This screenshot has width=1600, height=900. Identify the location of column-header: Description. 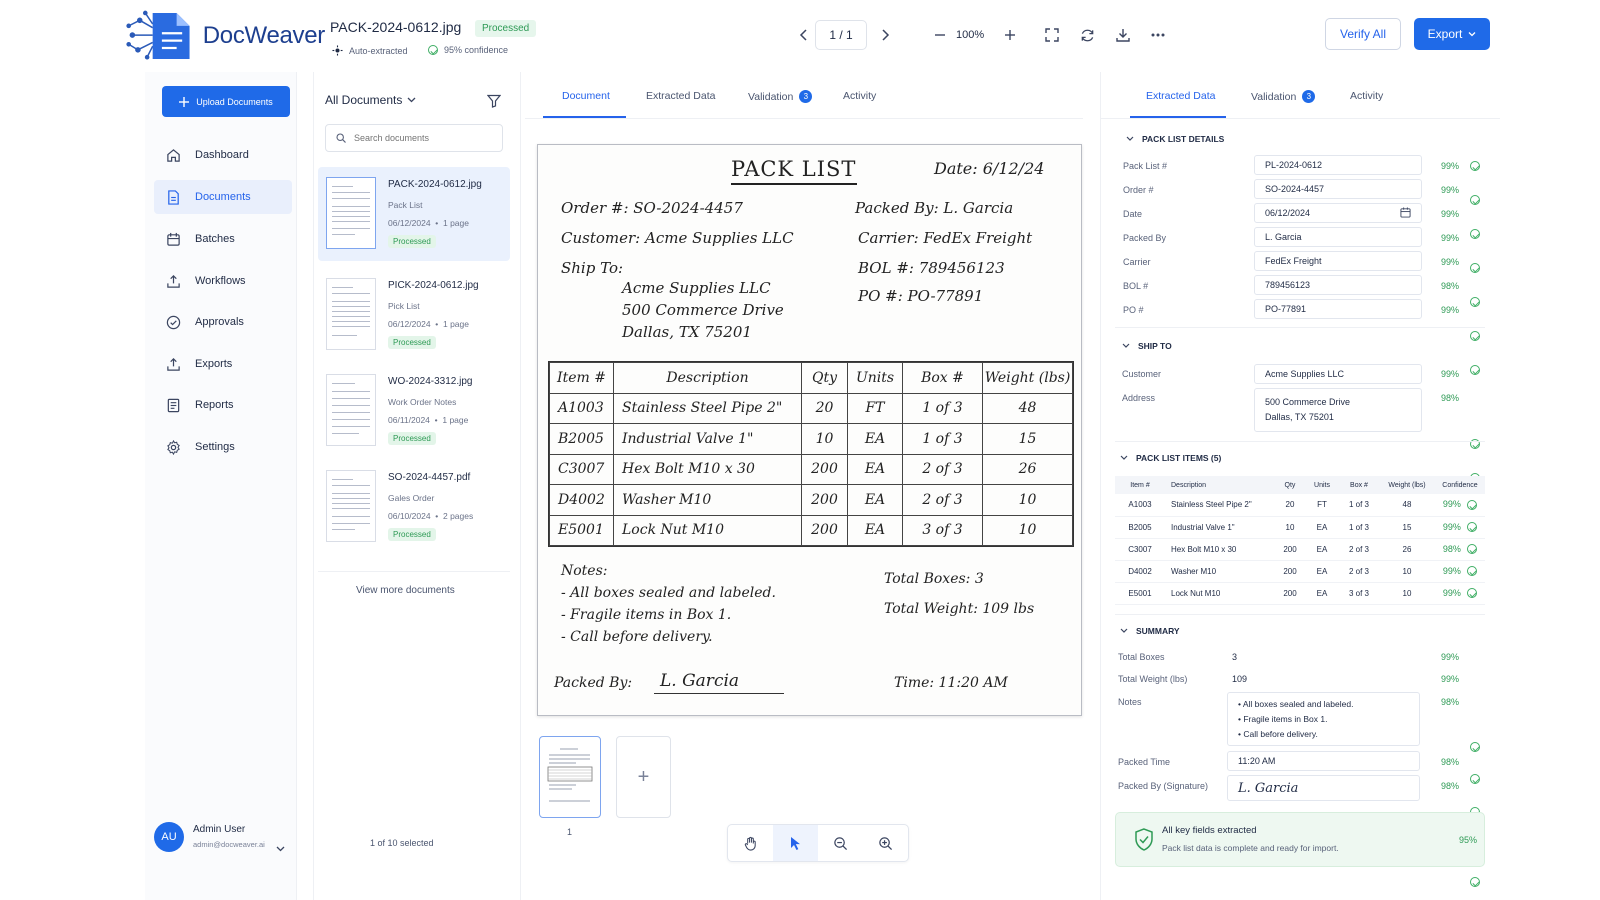
(707, 378).